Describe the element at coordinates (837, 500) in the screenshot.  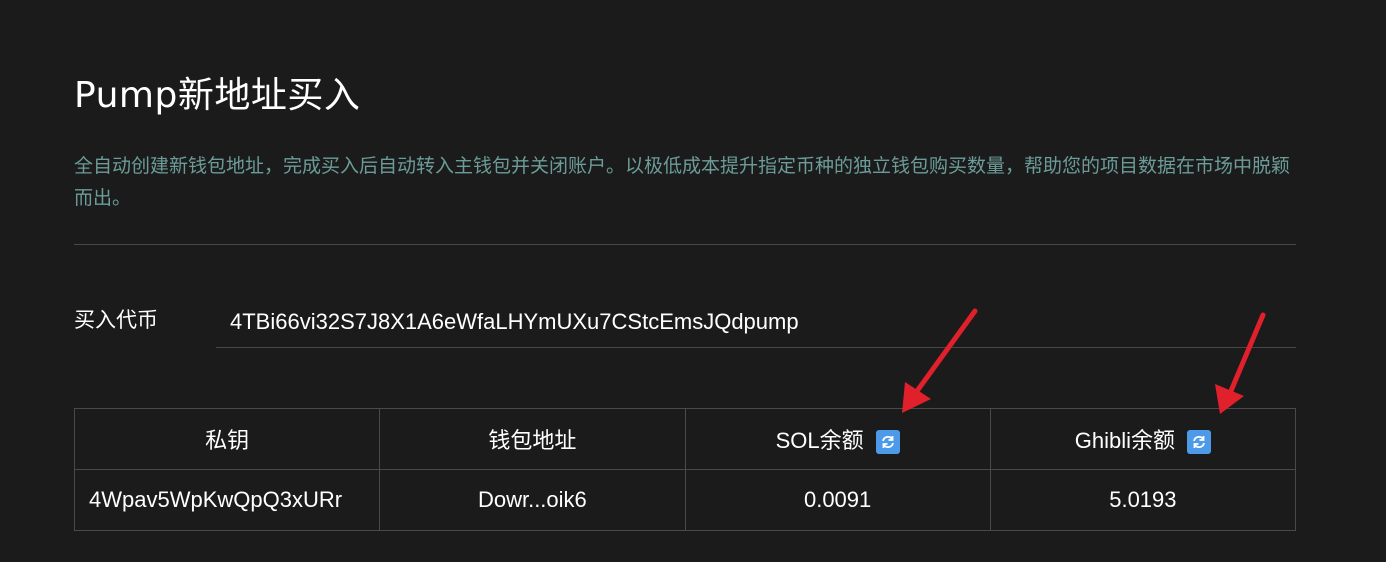
I see `cell-sol-balance: 0.0091` at that location.